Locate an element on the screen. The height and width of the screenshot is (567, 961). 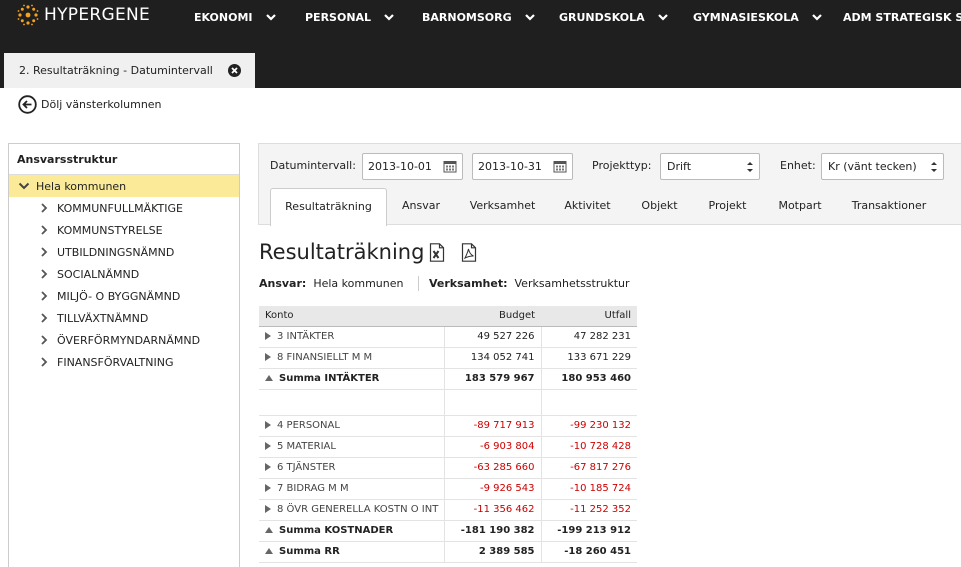
row-konto: 7 BIDRAG M M is located at coordinates (352, 489).